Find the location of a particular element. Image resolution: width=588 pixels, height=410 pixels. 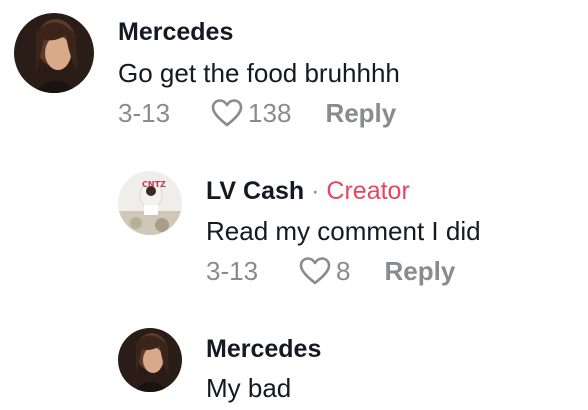

like-button: 8 is located at coordinates (324, 271).